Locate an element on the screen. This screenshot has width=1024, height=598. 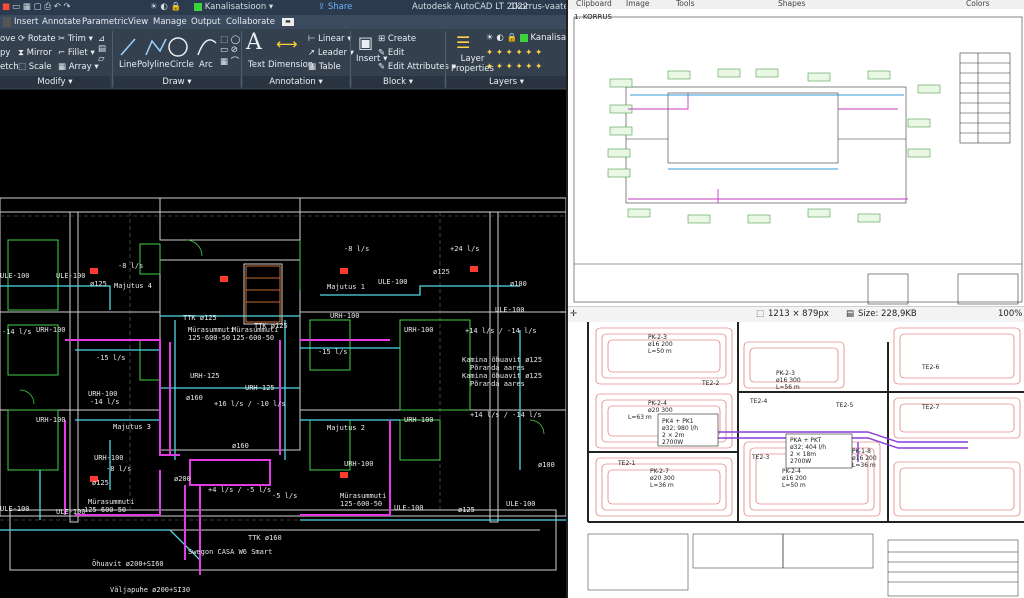
text-icon: A is located at coordinates (254, 42).